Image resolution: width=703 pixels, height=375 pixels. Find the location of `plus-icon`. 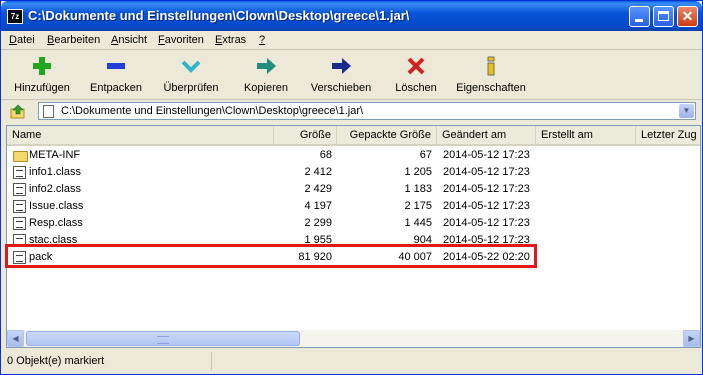

plus-icon is located at coordinates (42, 66).